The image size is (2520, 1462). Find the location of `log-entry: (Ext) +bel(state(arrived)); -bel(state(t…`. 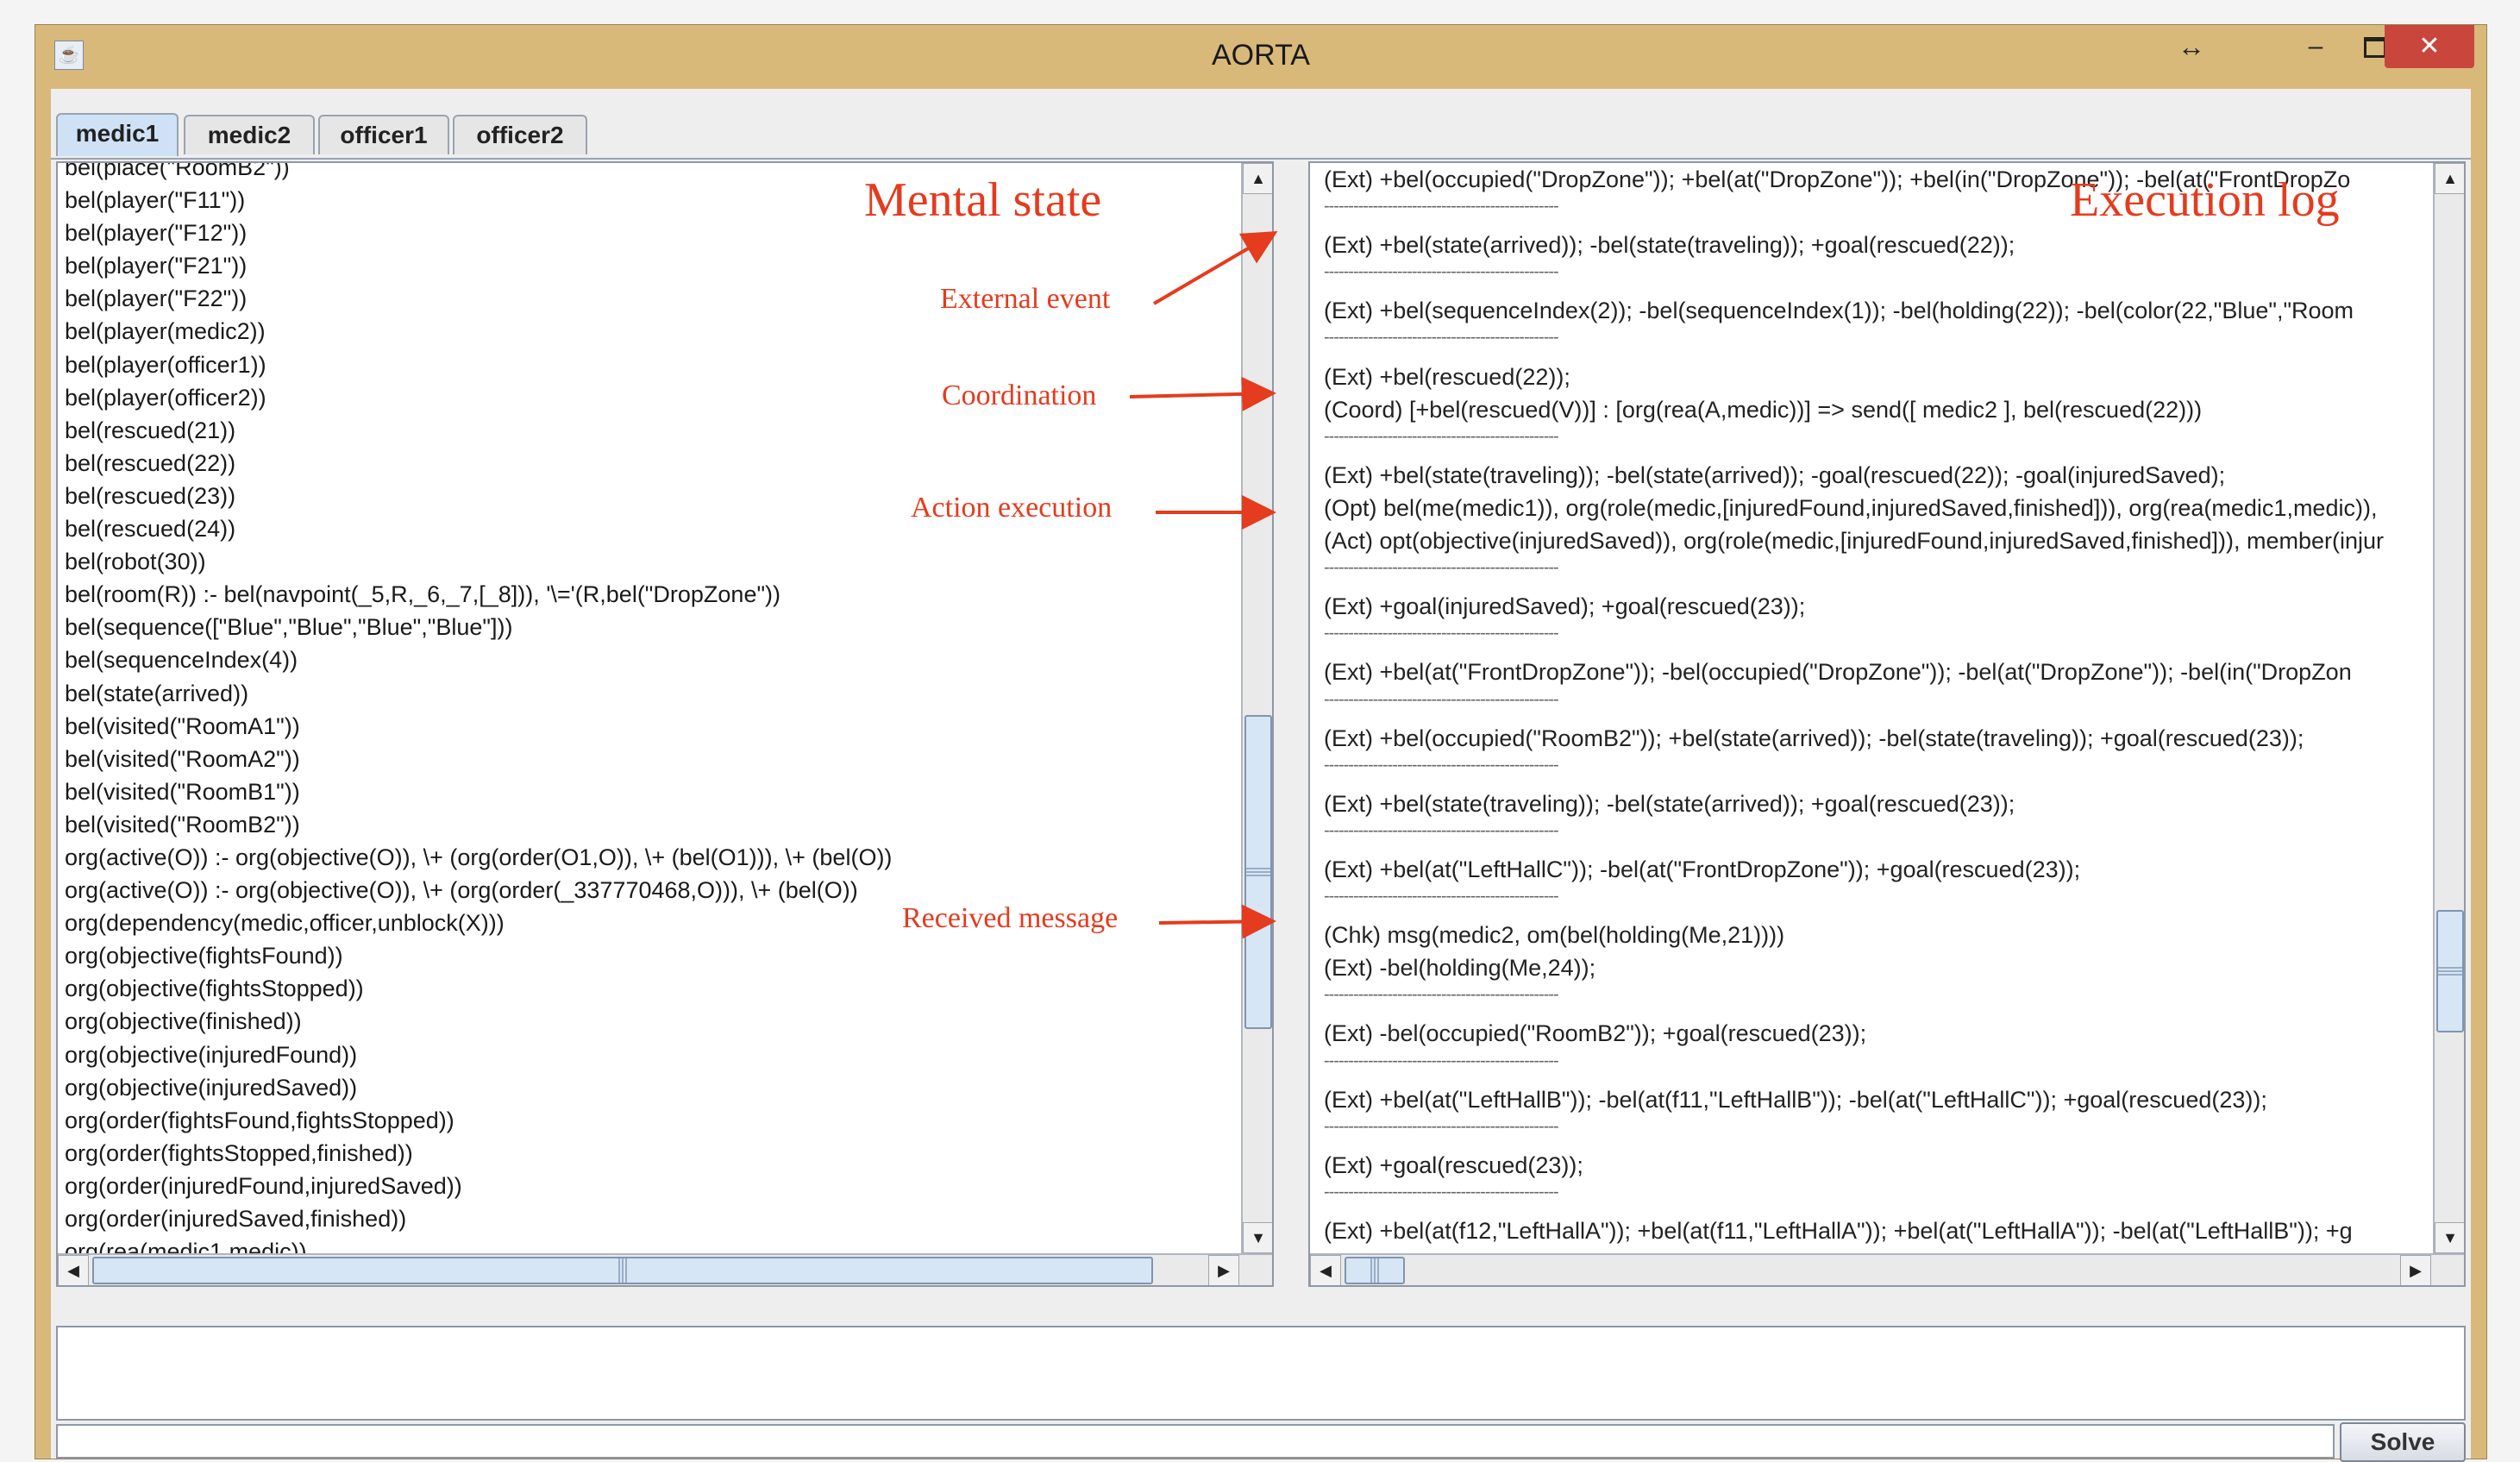

log-entry: (Ext) +bel(state(arrived)); -bel(state(t… is located at coordinates (1670, 245).